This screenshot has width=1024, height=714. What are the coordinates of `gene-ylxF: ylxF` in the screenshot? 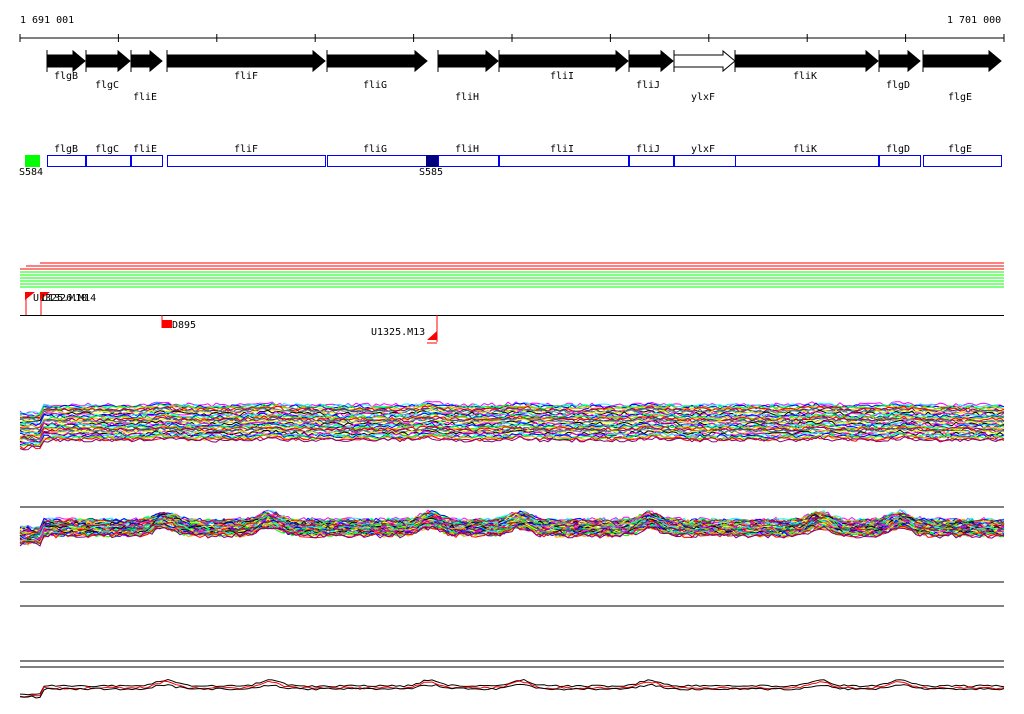 It's located at (704, 76).